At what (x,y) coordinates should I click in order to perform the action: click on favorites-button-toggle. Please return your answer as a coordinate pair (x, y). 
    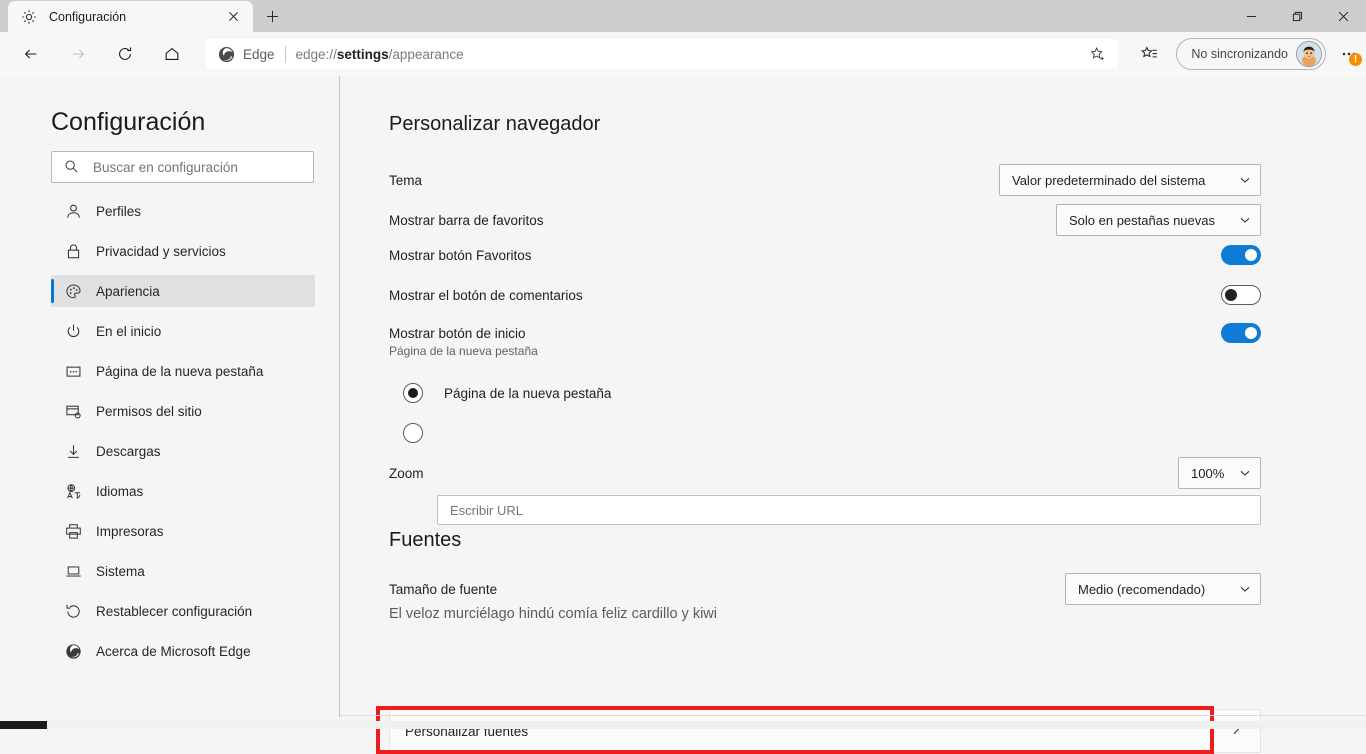
    Looking at the image, I should click on (1241, 255).